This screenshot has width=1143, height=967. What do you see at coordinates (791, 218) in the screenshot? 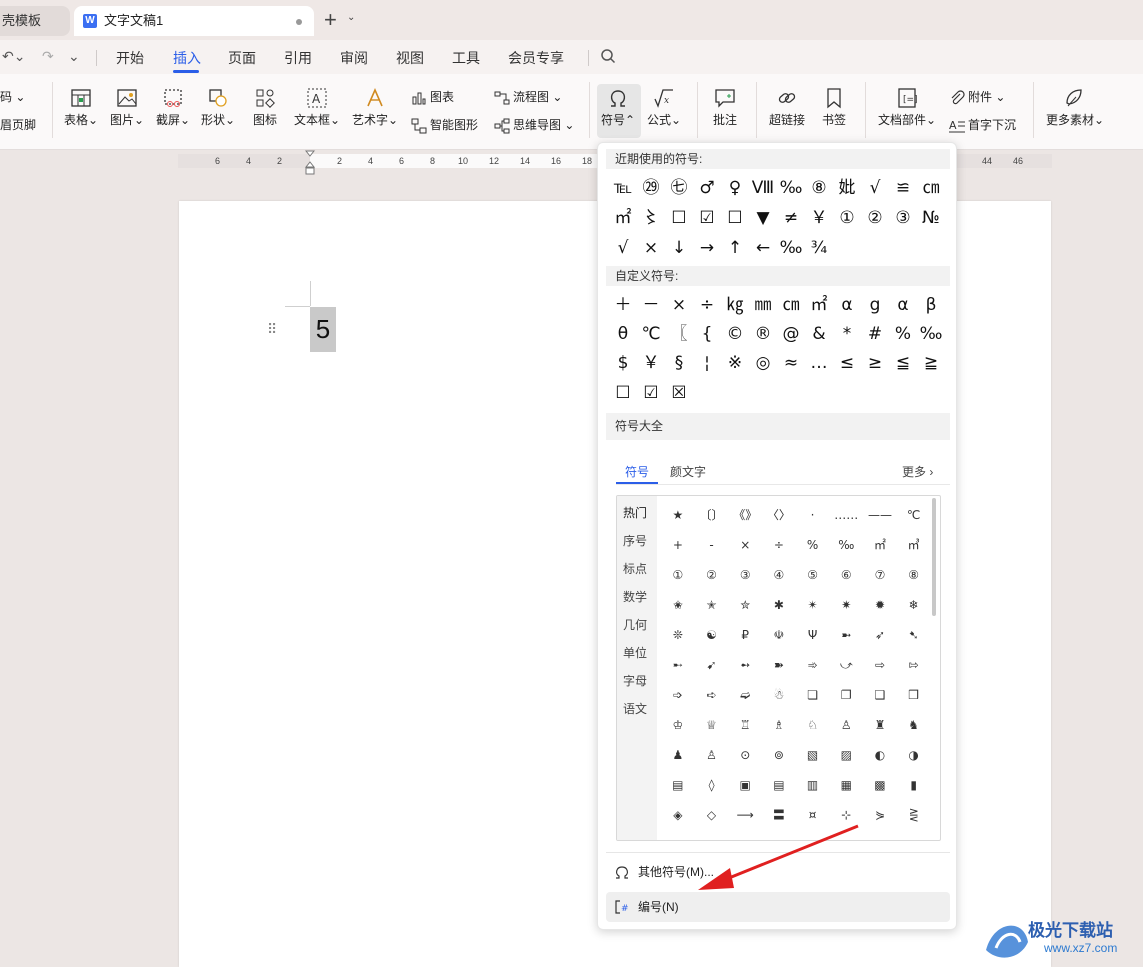
I see `symbol-cell: ≠` at bounding box center [791, 218].